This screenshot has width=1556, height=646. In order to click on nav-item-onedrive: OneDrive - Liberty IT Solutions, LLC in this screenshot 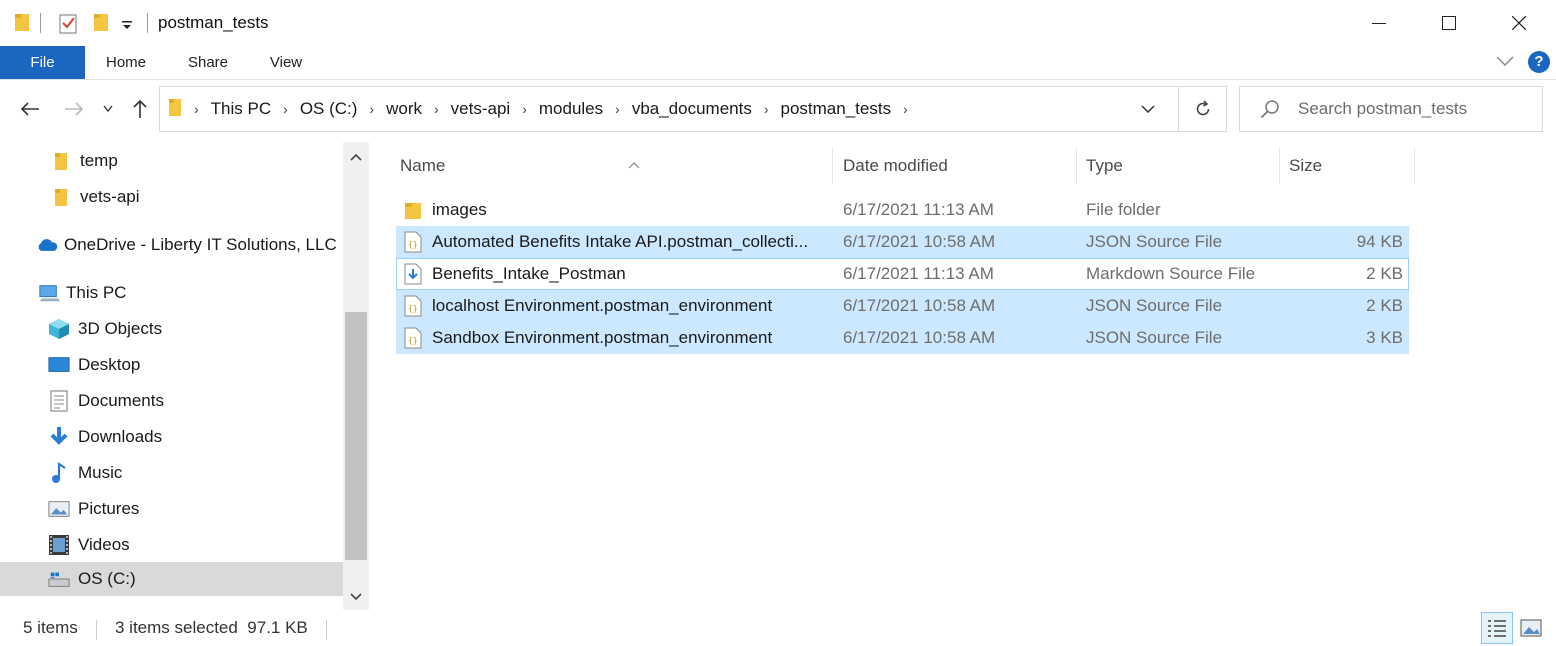, I will do `click(171, 245)`.